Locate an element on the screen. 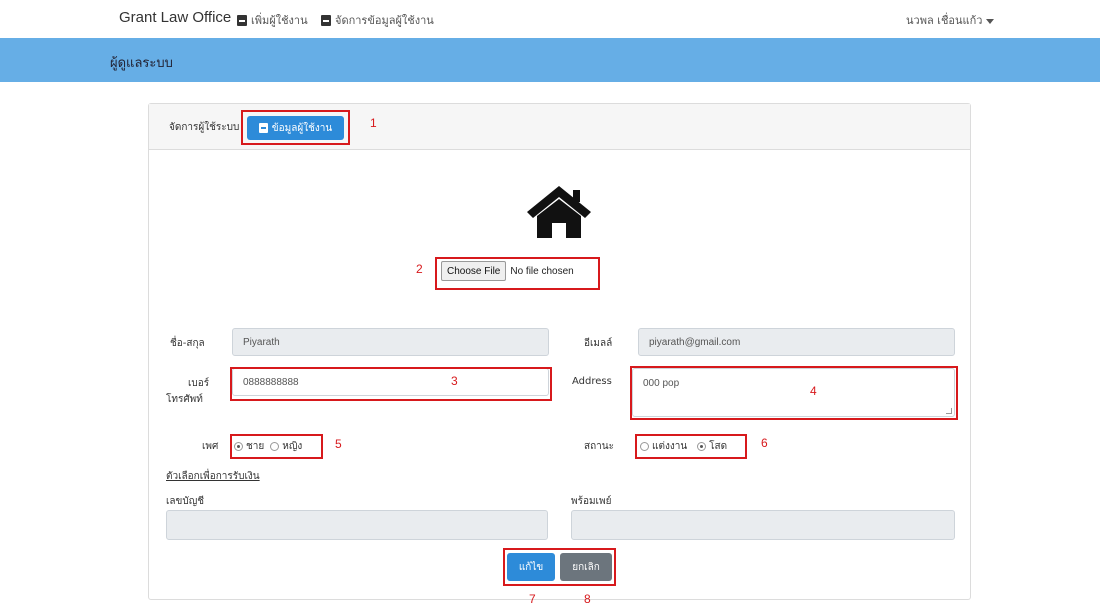  nav-add-user-label: เพิ่มผู้ใช้งาน is located at coordinates (279, 20).